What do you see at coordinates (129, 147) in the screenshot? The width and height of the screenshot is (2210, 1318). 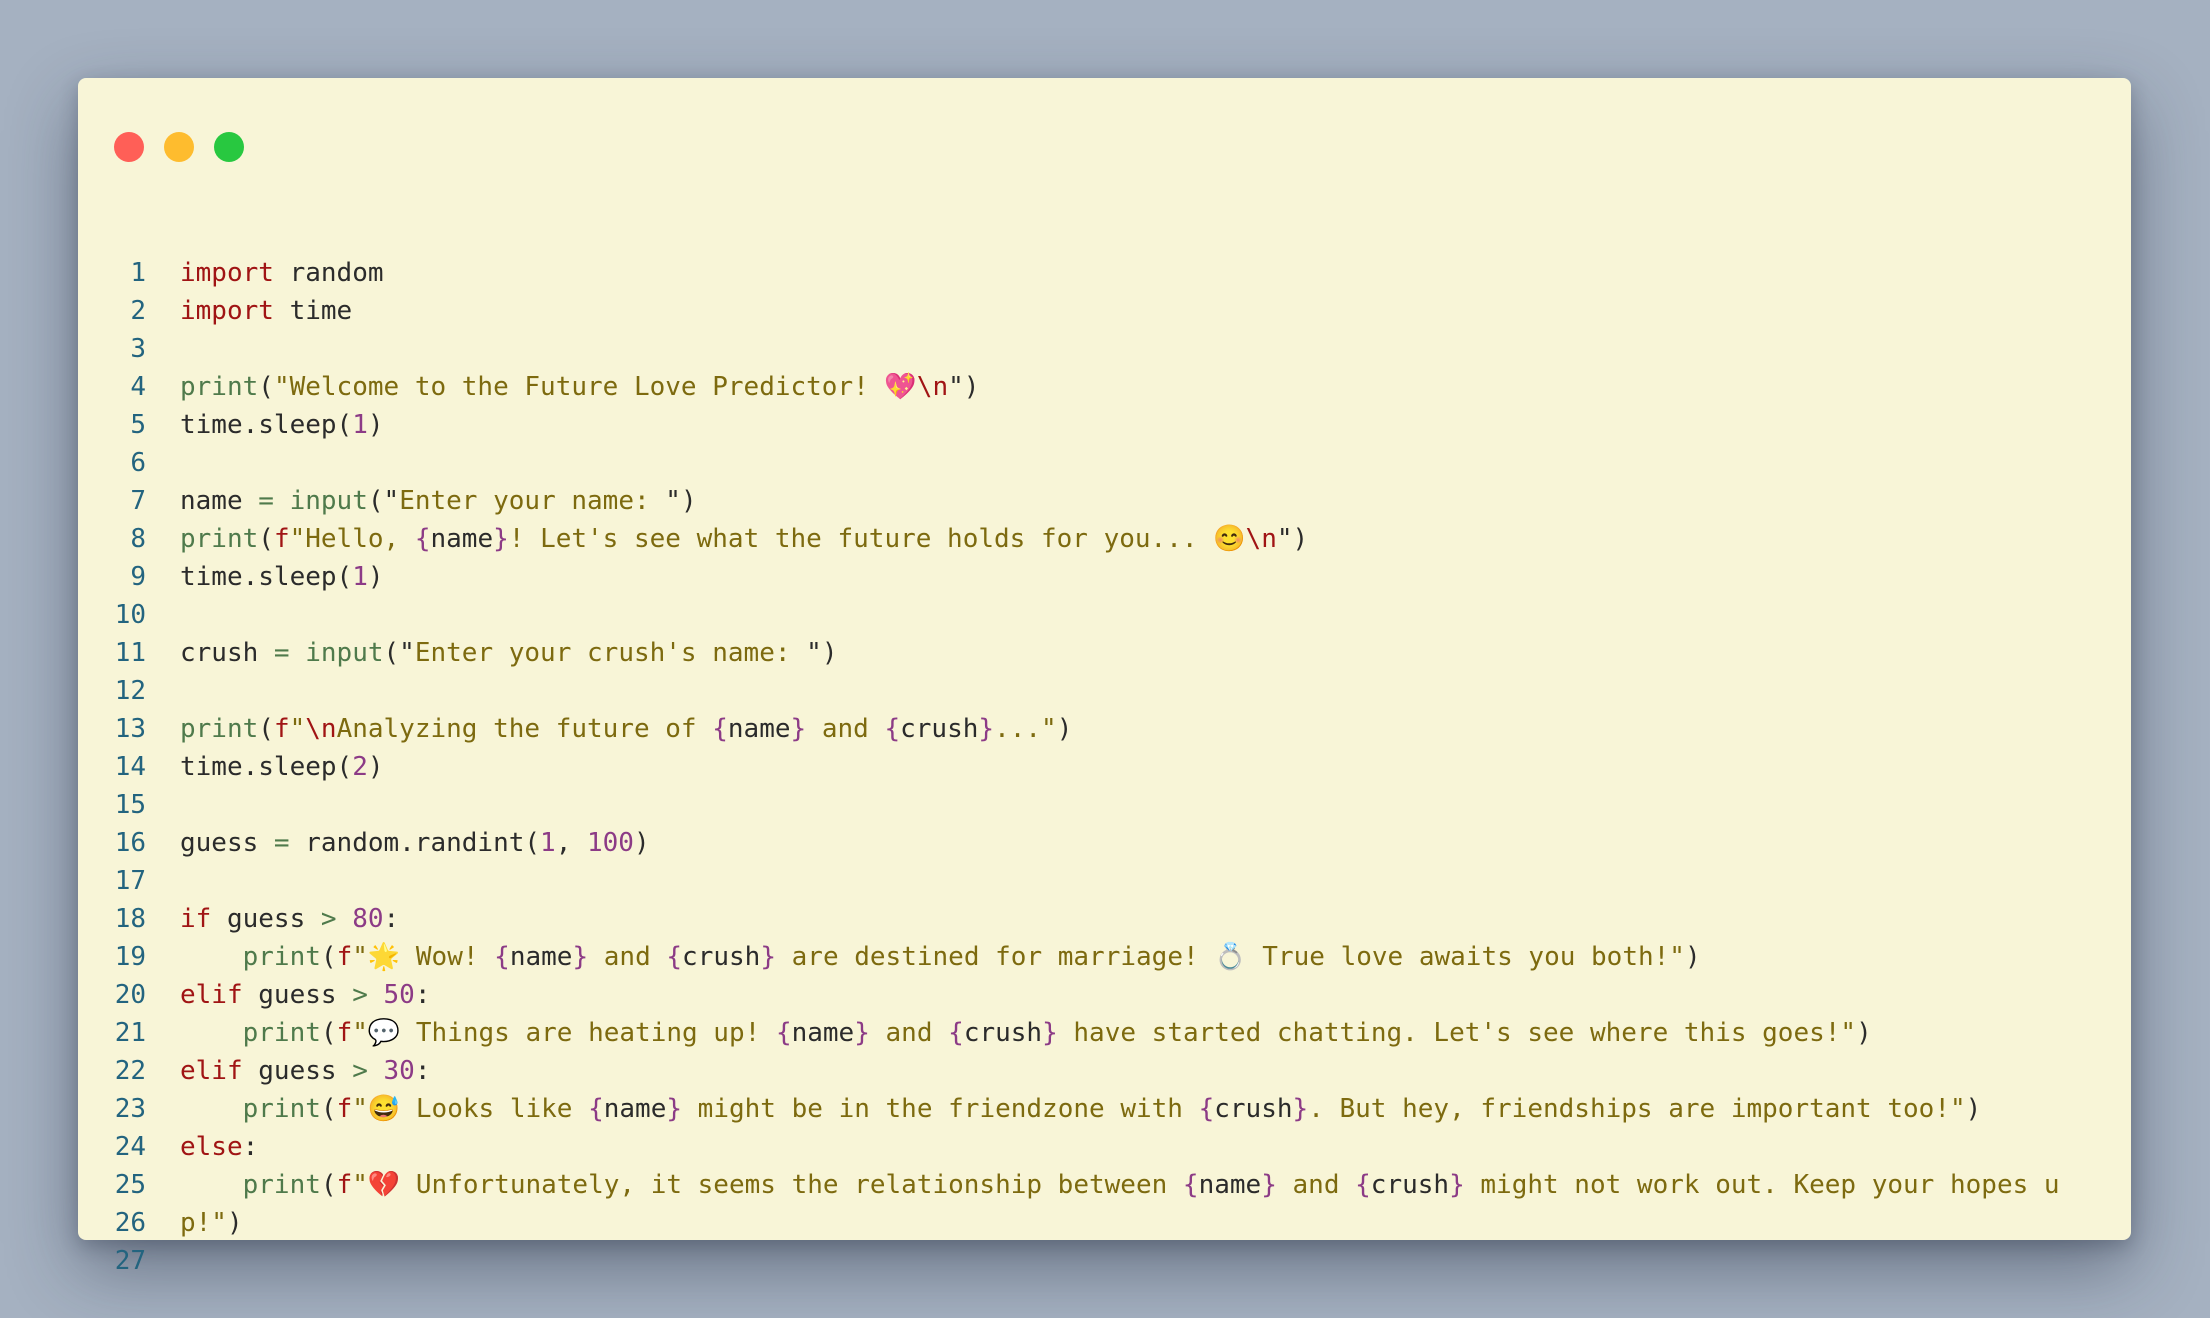 I see `close-button` at bounding box center [129, 147].